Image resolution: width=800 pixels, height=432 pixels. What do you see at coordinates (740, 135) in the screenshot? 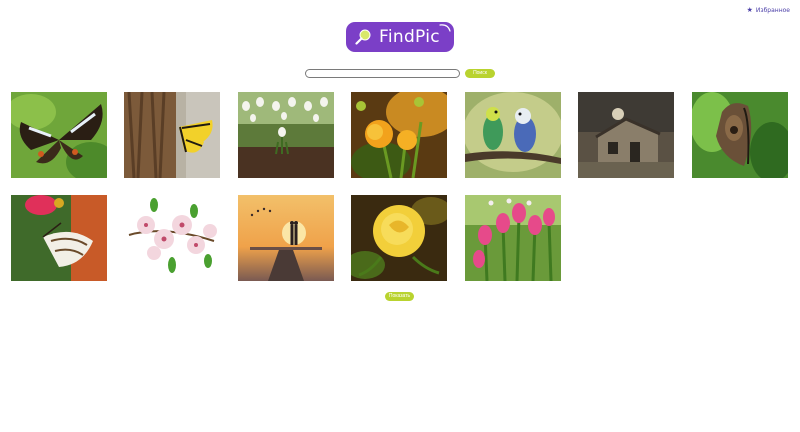
I see `gallery-image-butterfly-leaf` at bounding box center [740, 135].